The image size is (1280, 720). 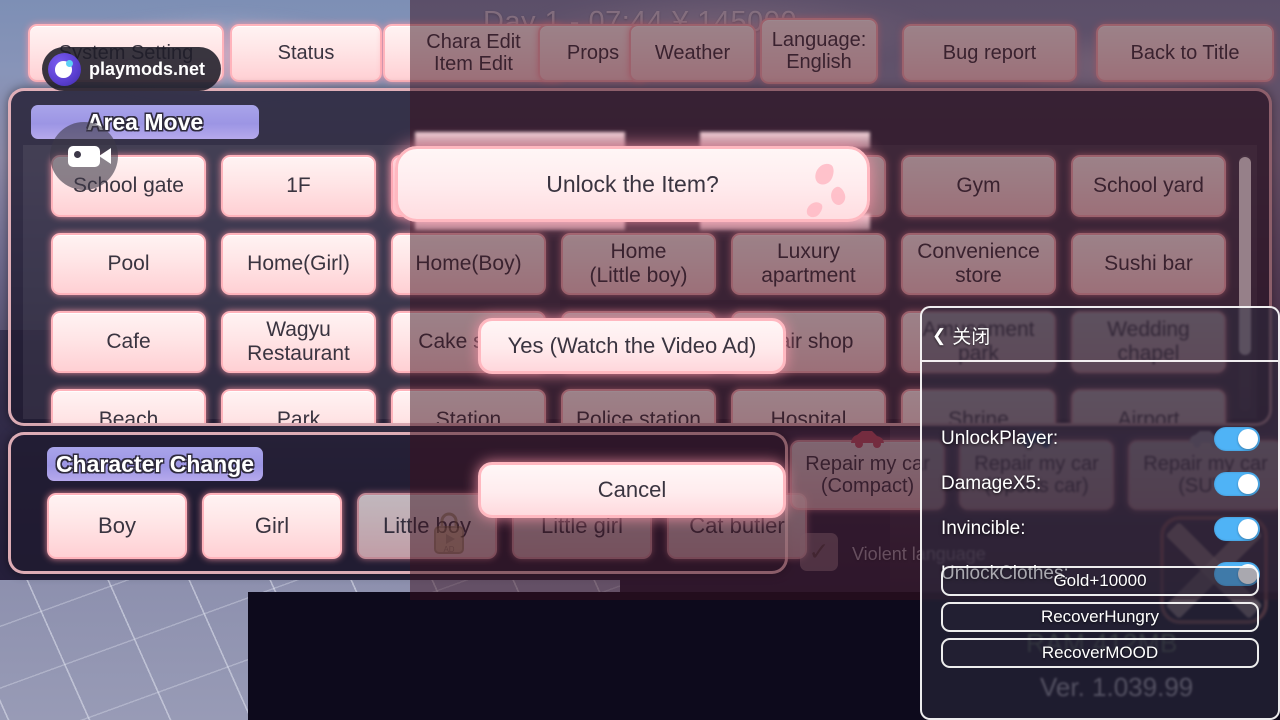 What do you see at coordinates (991, 483) in the screenshot?
I see `label: DamageX5:` at bounding box center [991, 483].